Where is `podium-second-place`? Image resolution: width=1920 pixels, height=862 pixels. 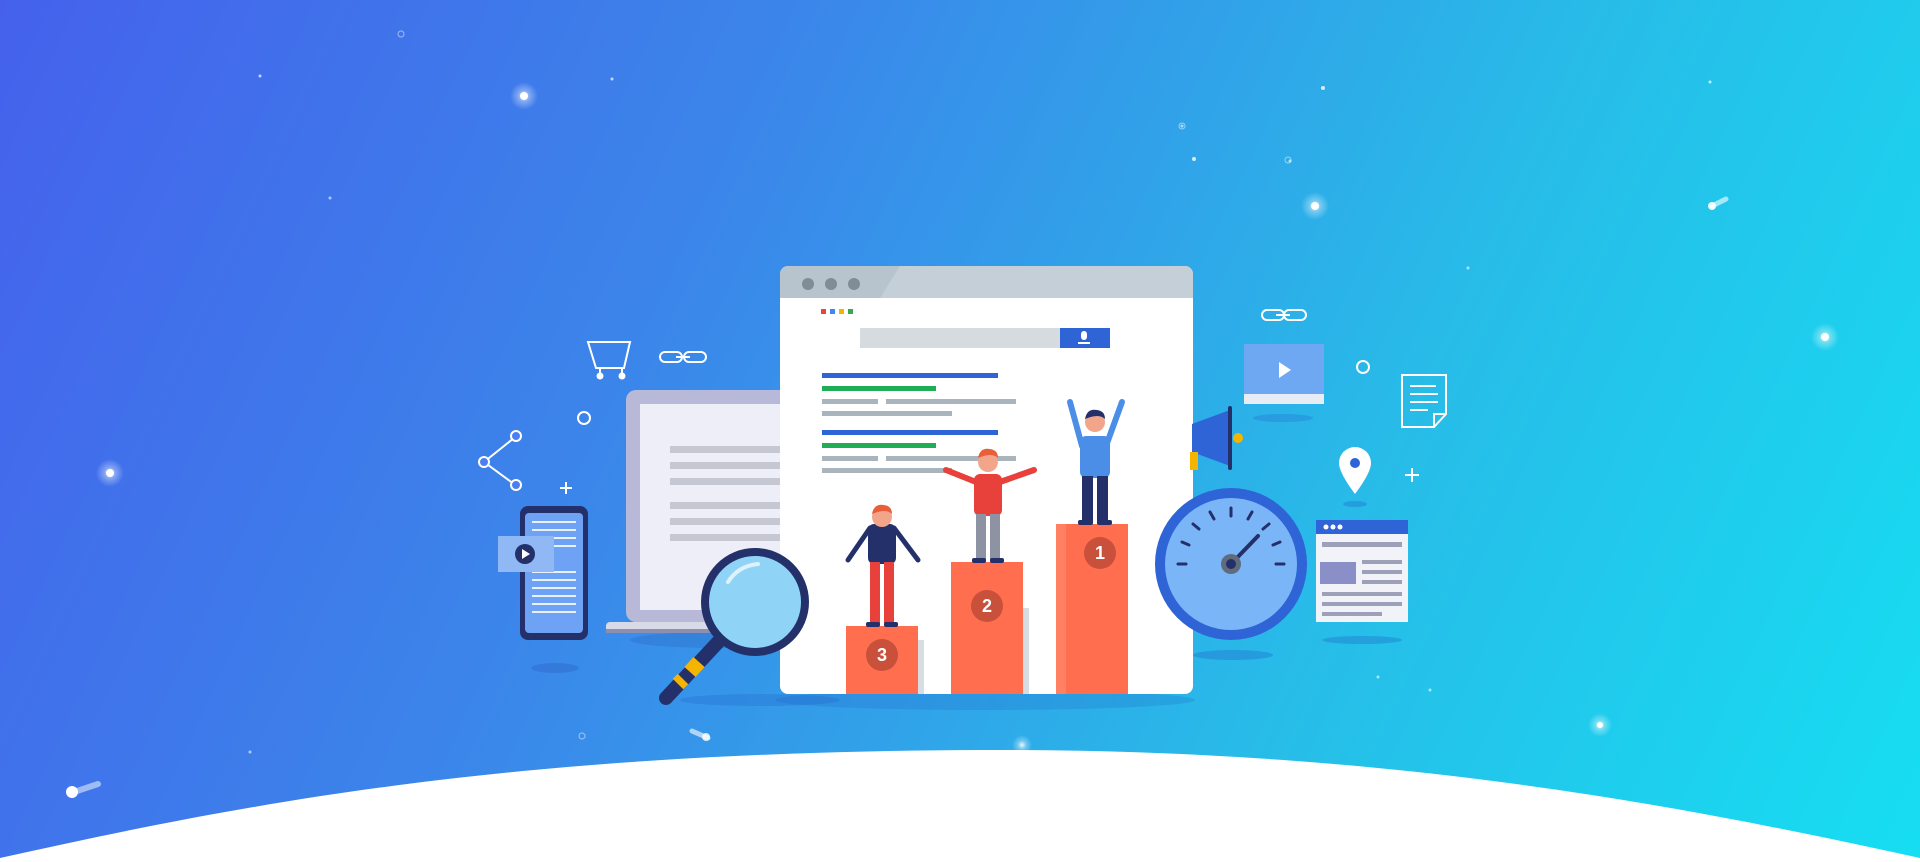 podium-second-place is located at coordinates (987, 628).